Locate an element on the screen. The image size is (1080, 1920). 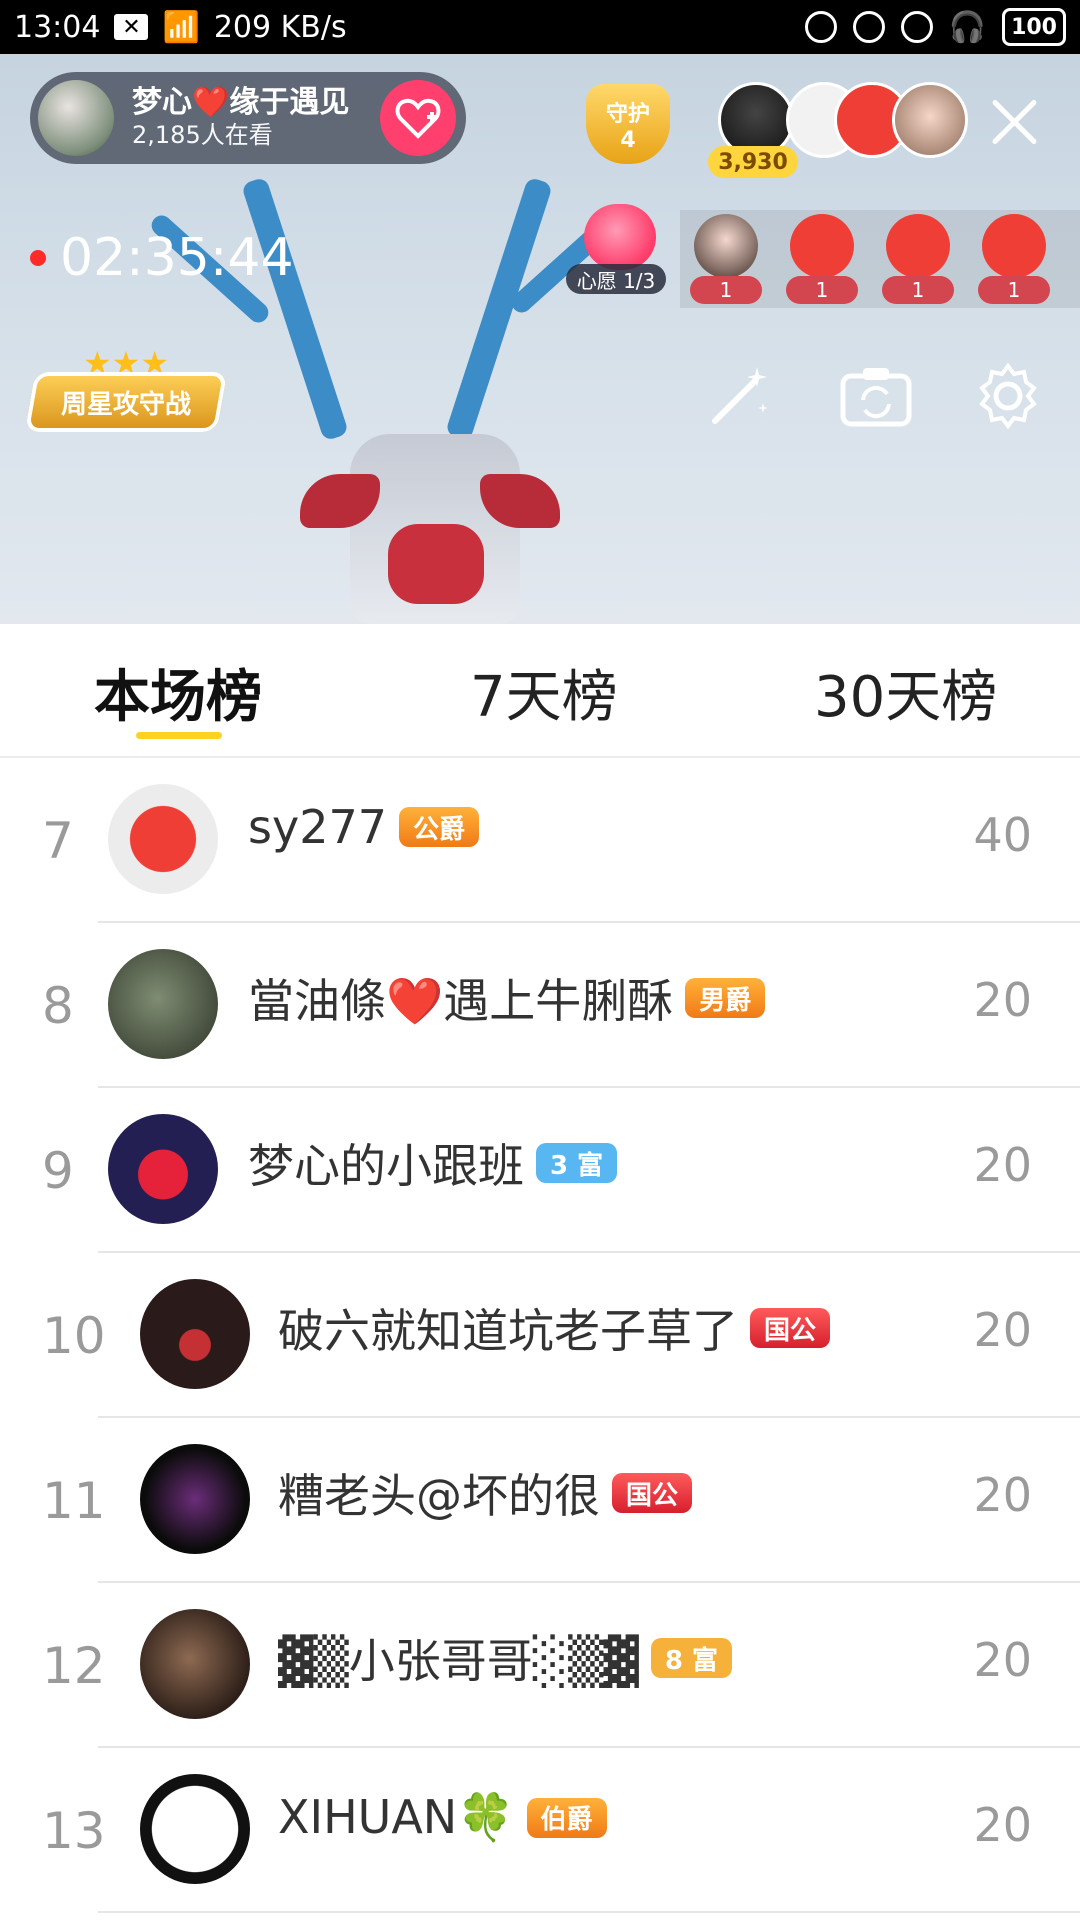
live-duration: 02:35:44 is located at coordinates (177, 258).